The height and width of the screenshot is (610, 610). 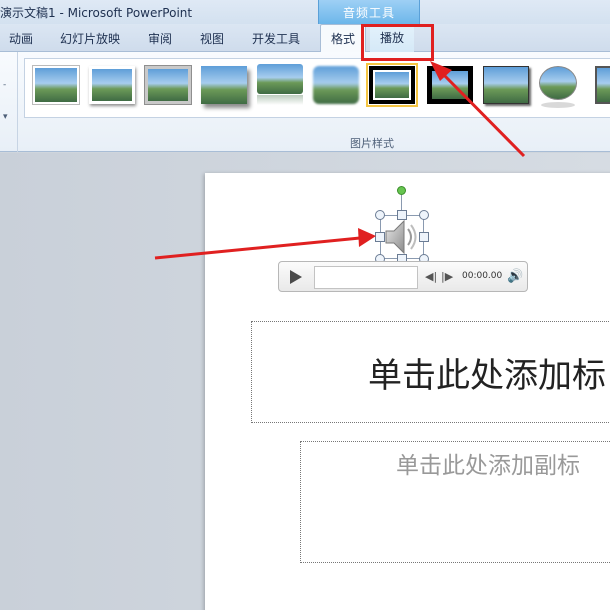 What do you see at coordinates (160, 38) in the screenshot?
I see `tab-review: 审阅` at bounding box center [160, 38].